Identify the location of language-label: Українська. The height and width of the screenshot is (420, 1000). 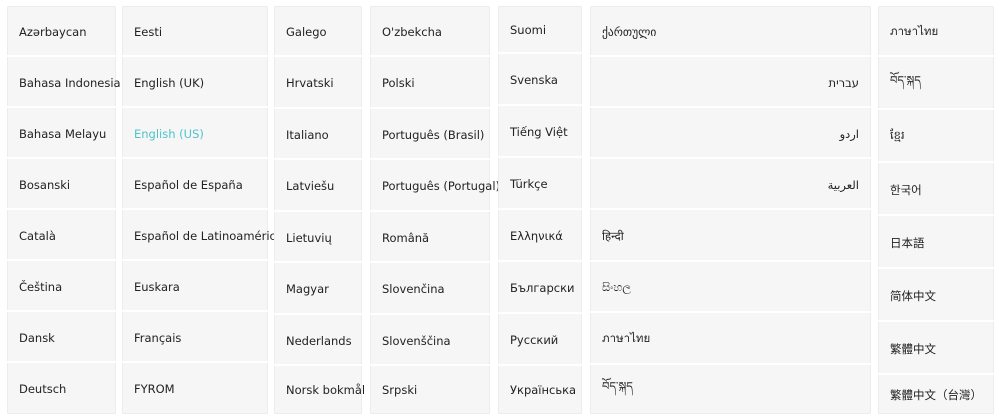
(543, 390).